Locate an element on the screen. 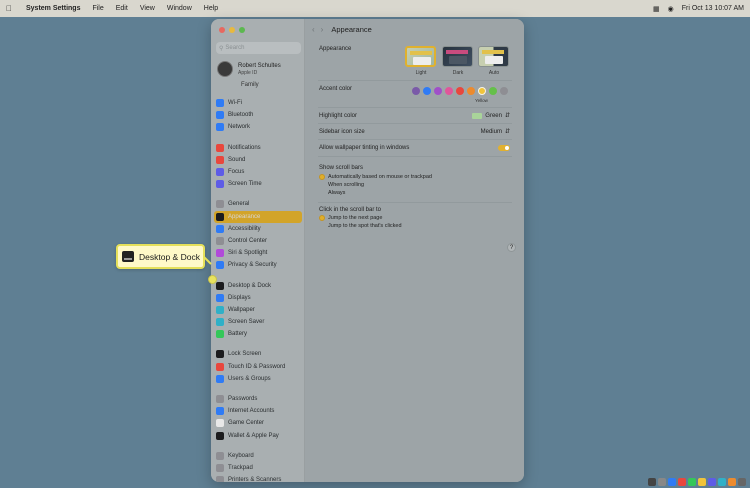 The height and width of the screenshot is (488, 750). click-scroll-bar-label: Click in the scroll bar to is located at coordinates (350, 210).